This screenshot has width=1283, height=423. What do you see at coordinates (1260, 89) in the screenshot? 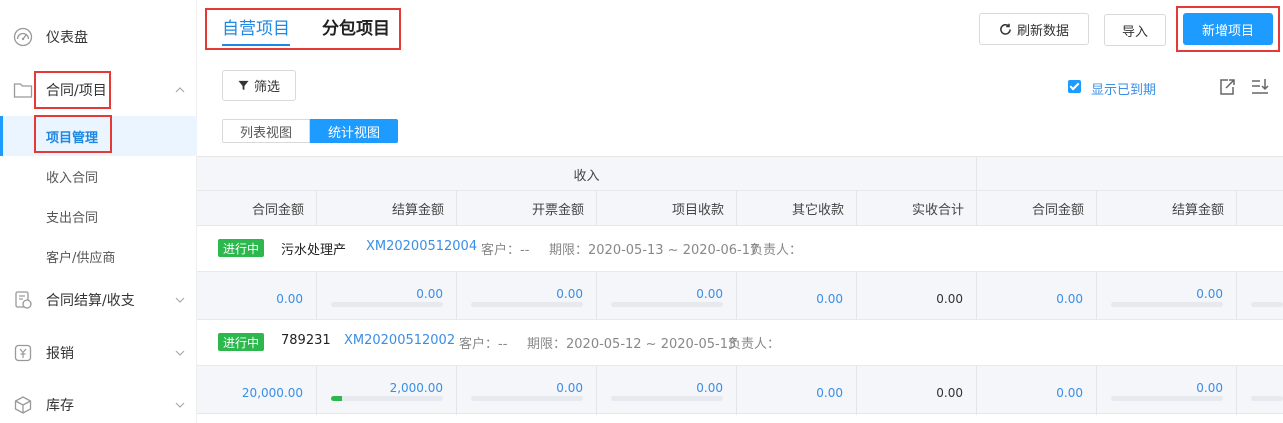
I see `sort-icon` at bounding box center [1260, 89].